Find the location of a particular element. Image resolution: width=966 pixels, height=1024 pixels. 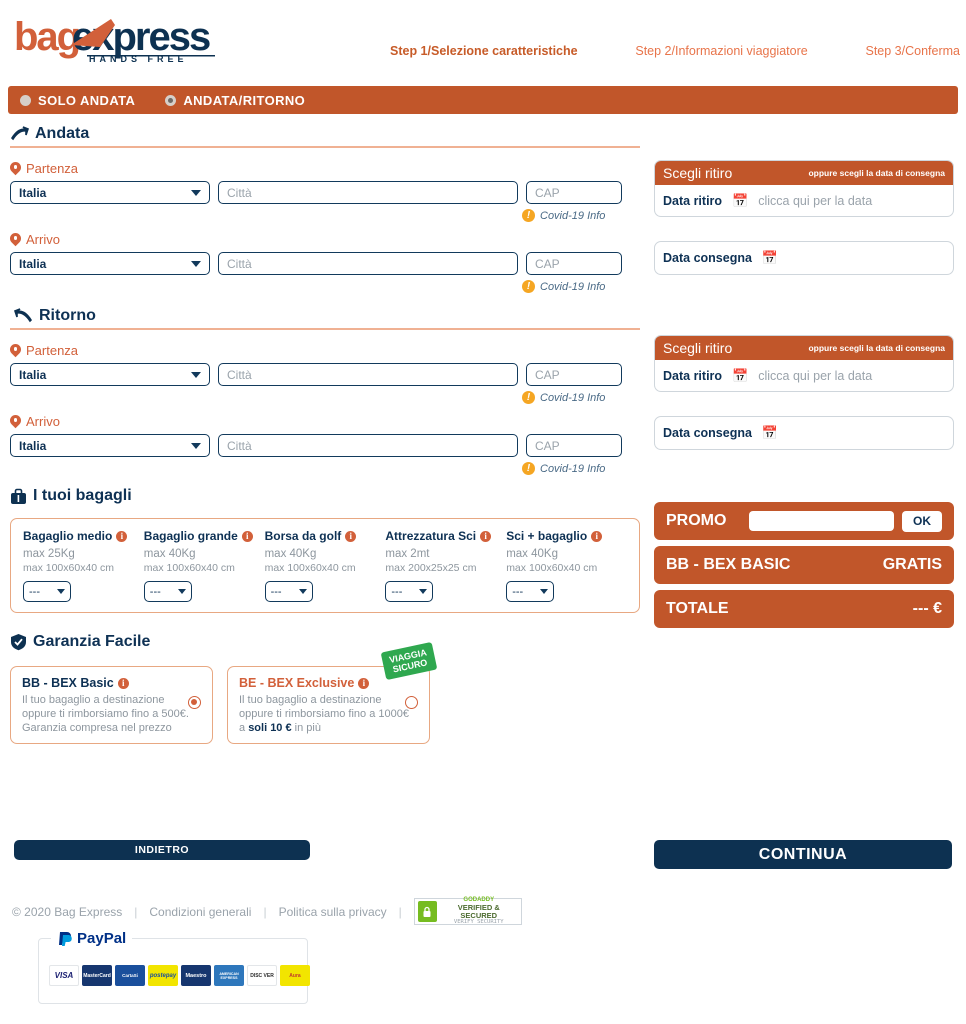

baggage-item-size: max 100x60x40 cm is located at coordinates (552, 568).